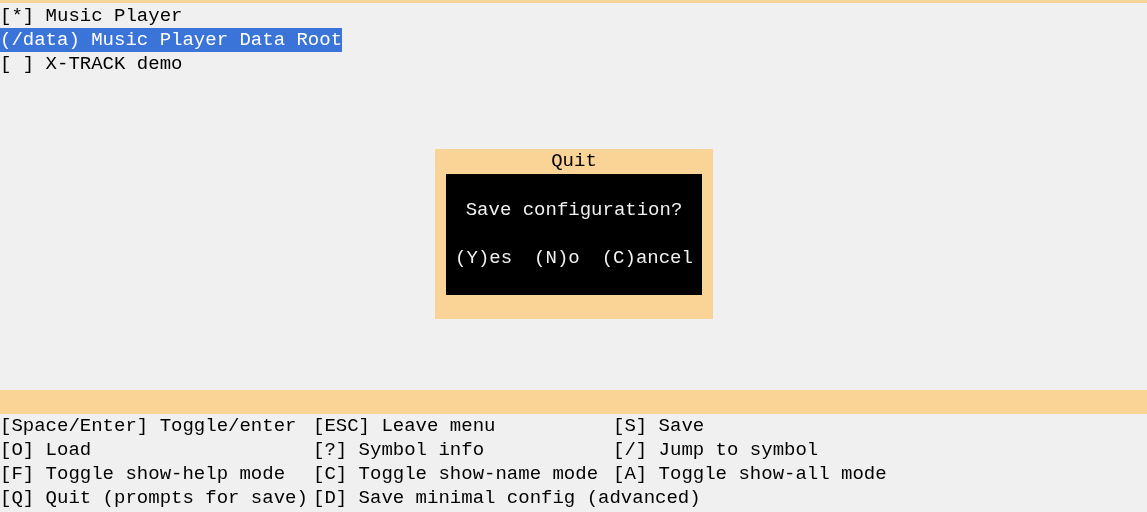  Describe the element at coordinates (171, 40) in the screenshot. I see `menu-item: (/data) Music Player Data Root` at that location.